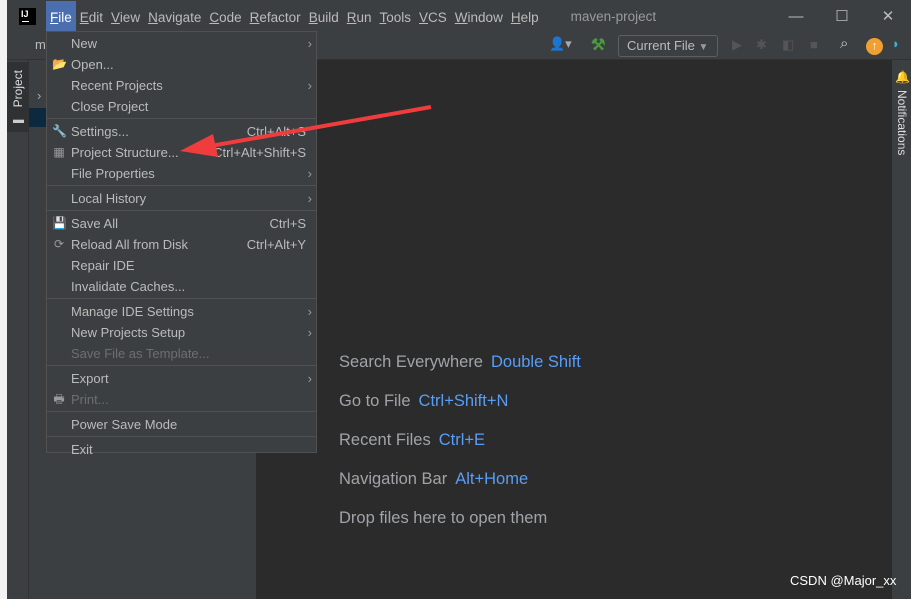  What do you see at coordinates (318, 127) in the screenshot?
I see `arrow-shaft` at bounding box center [318, 127].